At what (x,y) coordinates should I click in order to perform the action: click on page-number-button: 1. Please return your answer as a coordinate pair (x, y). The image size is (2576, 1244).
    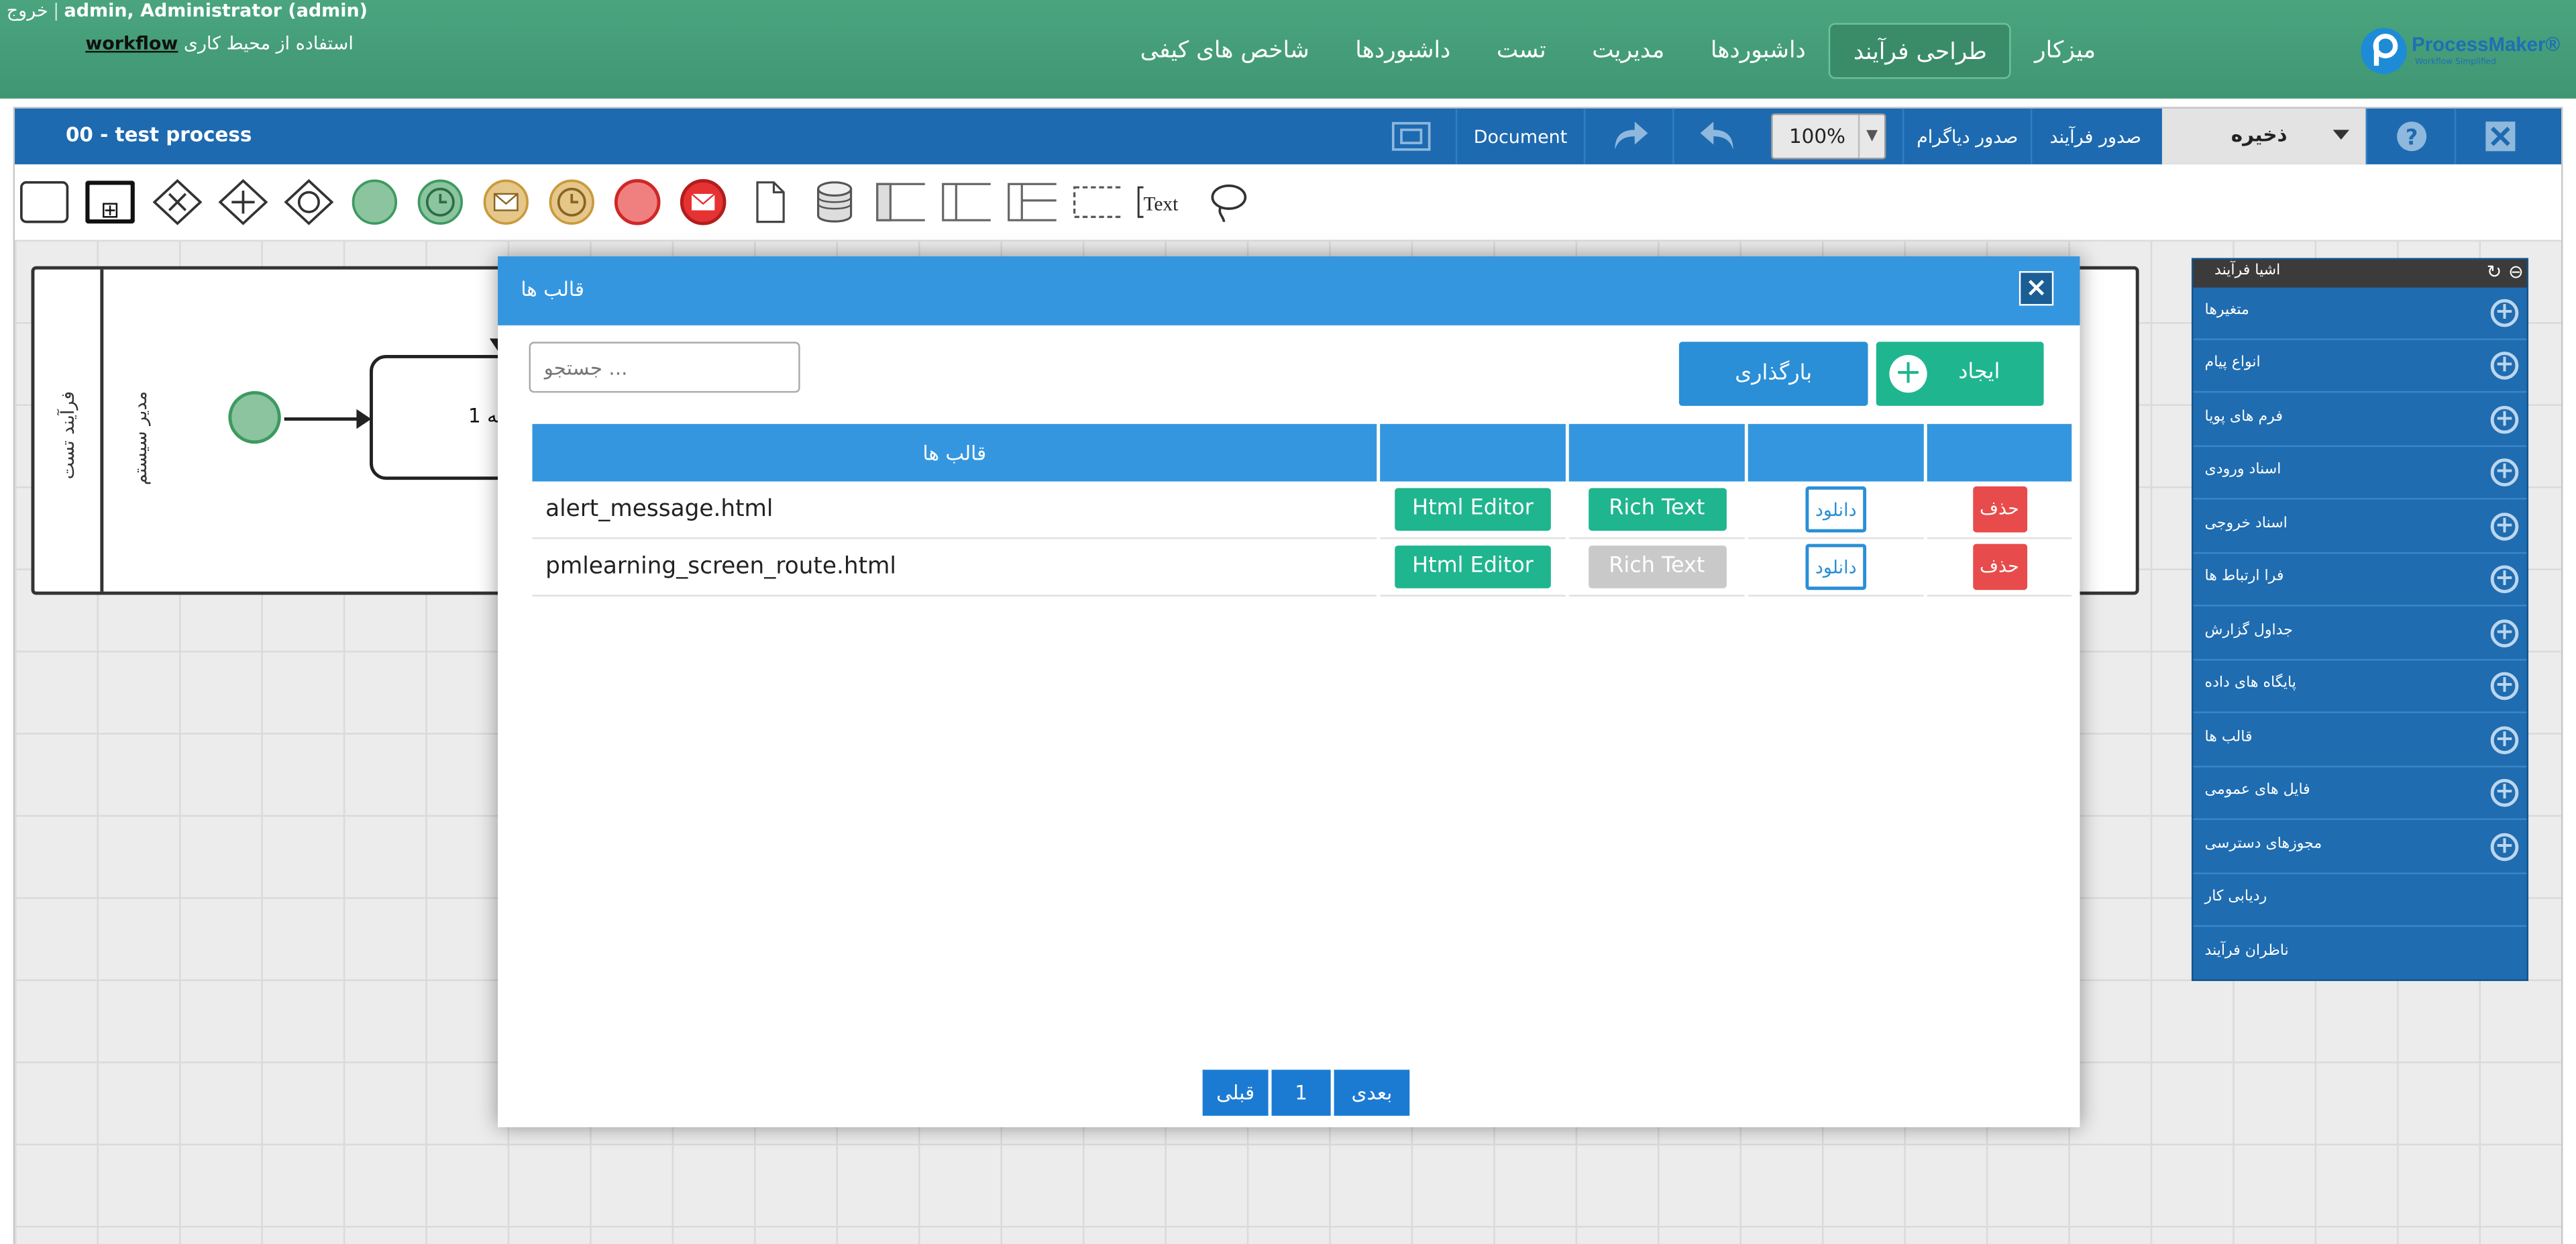
    Looking at the image, I should click on (1301, 1093).